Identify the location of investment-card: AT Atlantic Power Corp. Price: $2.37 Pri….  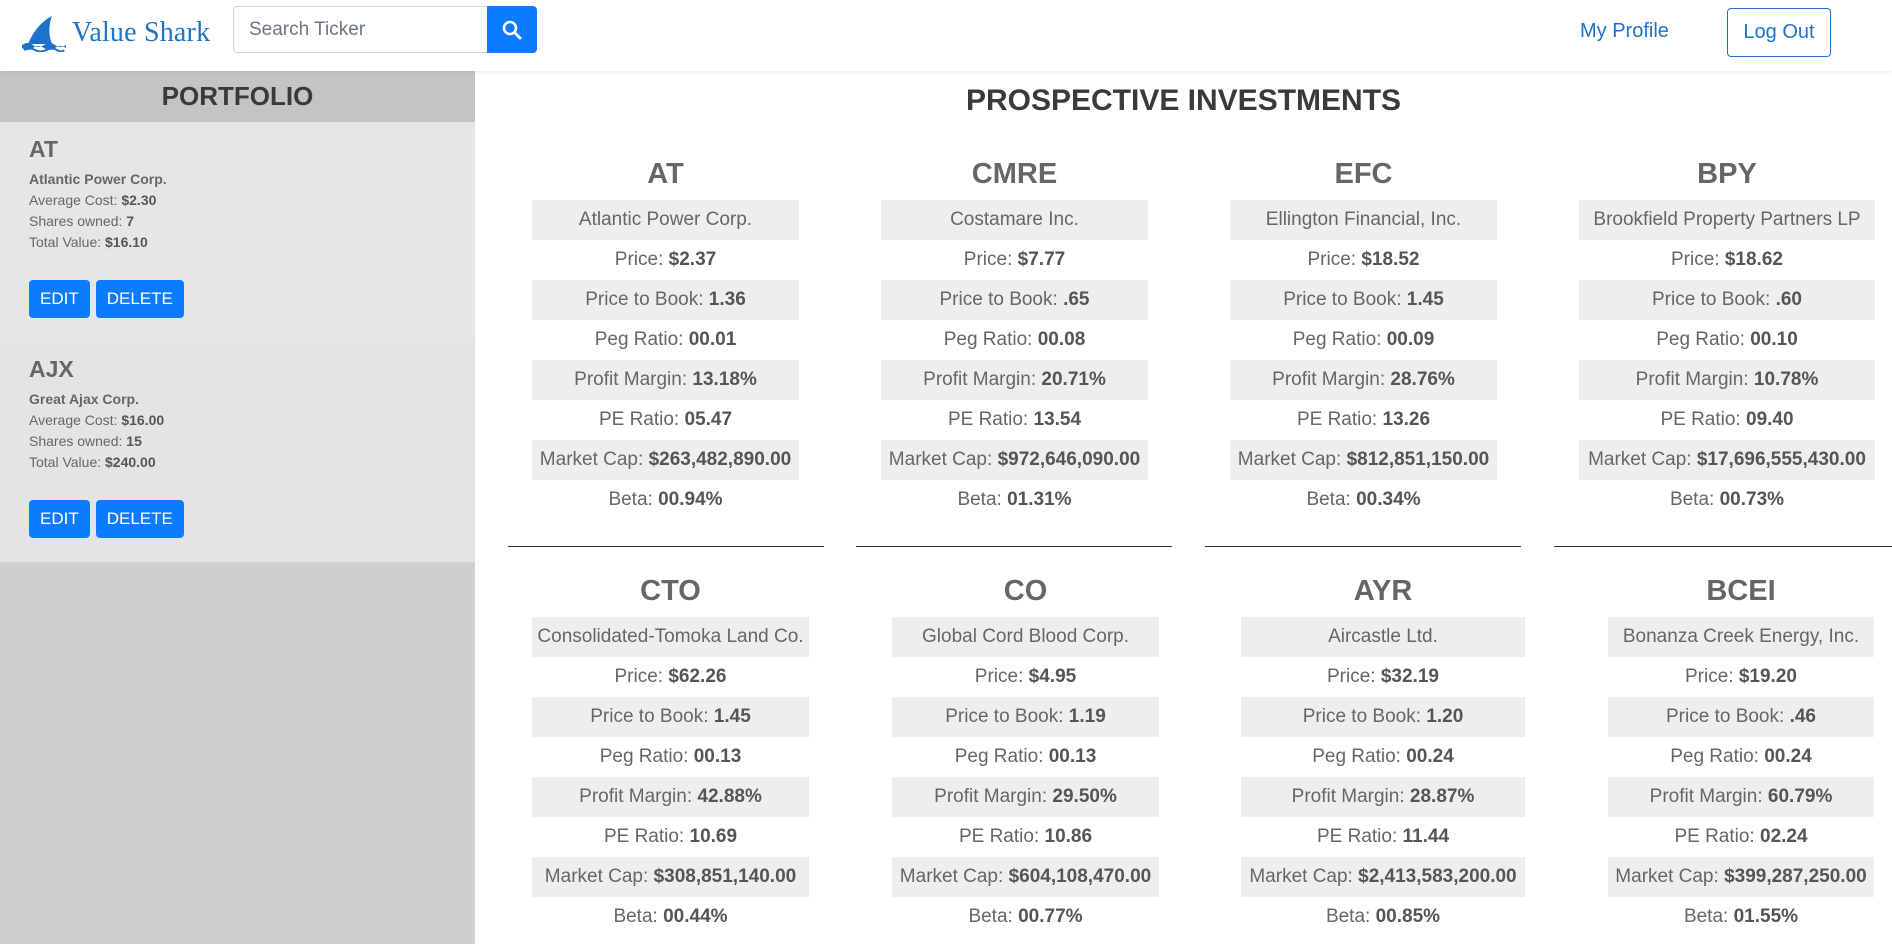
(665, 334).